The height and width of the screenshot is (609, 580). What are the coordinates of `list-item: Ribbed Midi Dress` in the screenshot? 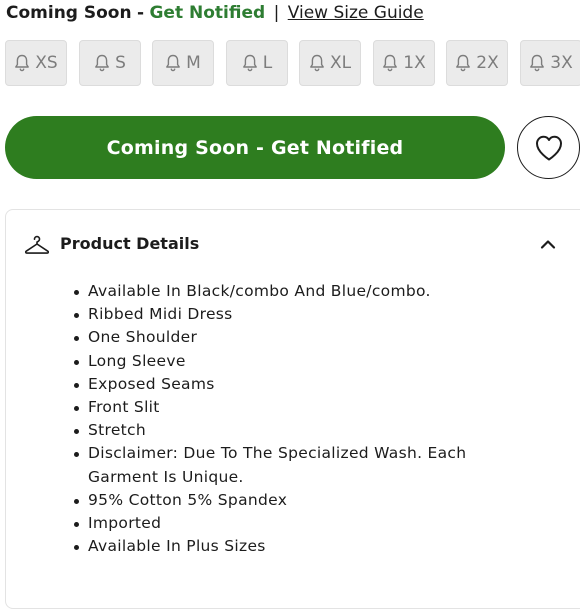 It's located at (281, 314).